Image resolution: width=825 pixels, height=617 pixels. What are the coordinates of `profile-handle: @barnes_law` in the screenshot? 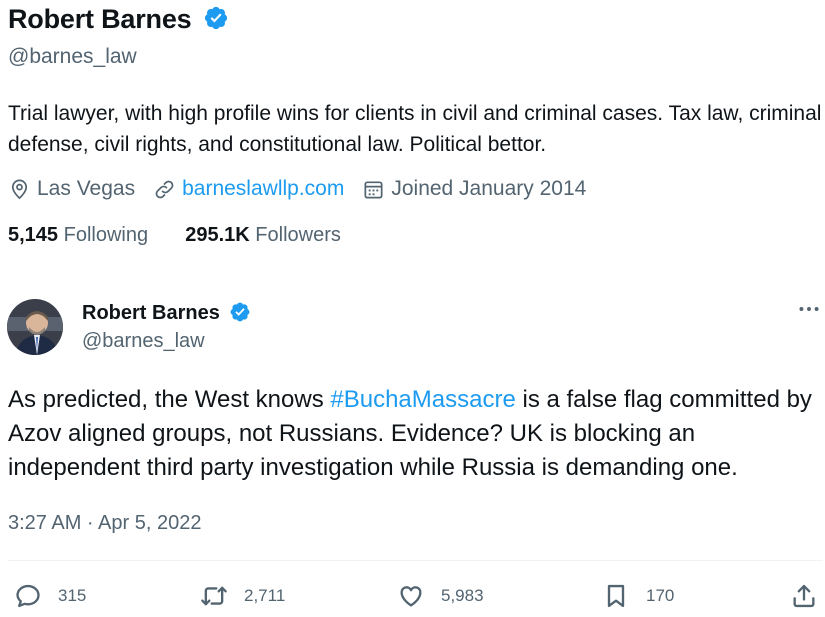 It's located at (72, 56).